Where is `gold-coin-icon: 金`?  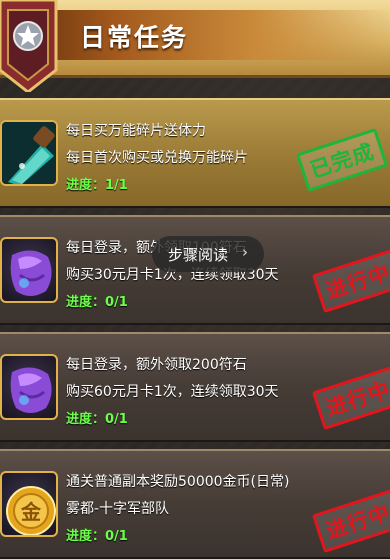 gold-coin-icon: 金 is located at coordinates (31, 510).